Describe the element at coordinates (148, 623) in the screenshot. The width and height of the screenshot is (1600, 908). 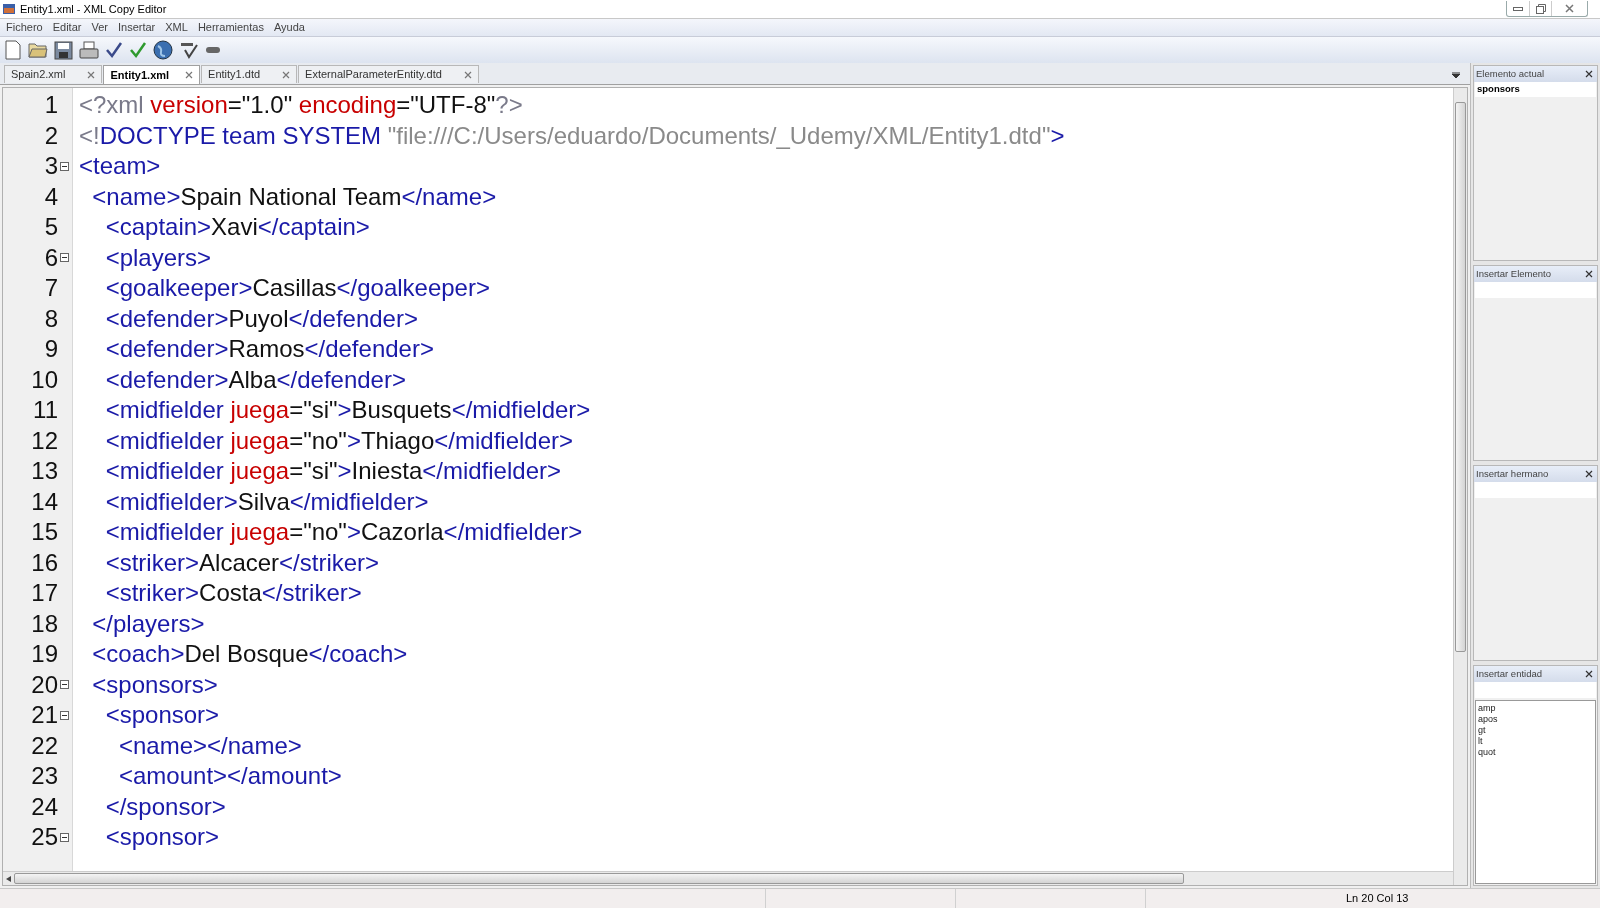
I see `code-line: </players>` at that location.